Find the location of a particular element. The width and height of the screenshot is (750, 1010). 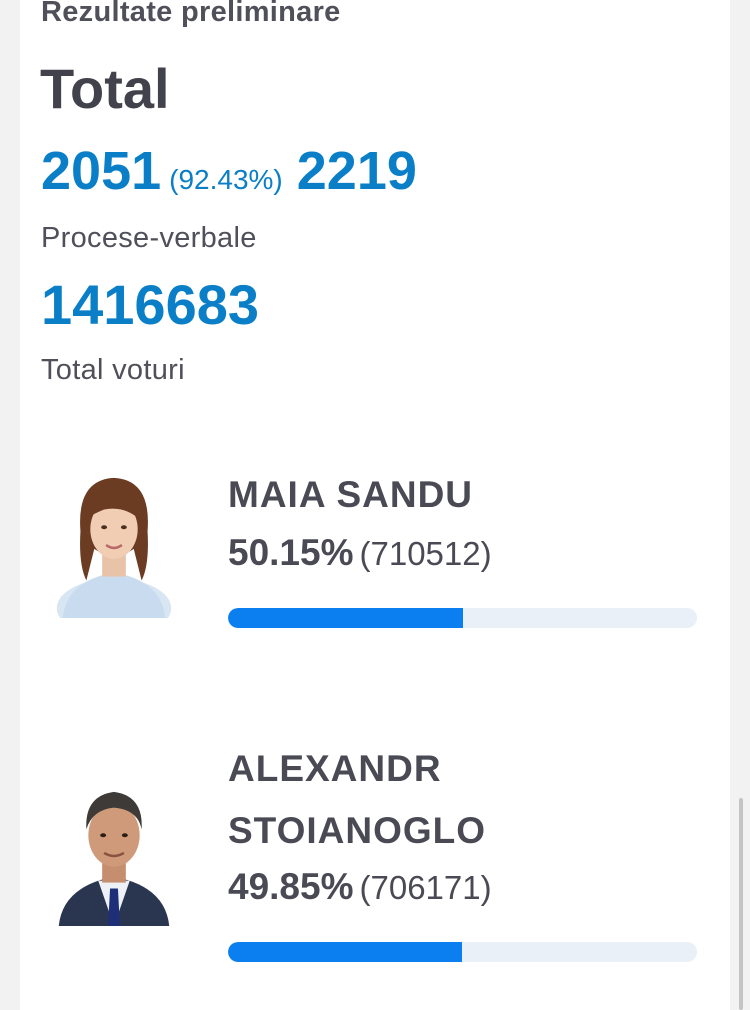

total-votes-value: 1416683 is located at coordinates (150, 304).